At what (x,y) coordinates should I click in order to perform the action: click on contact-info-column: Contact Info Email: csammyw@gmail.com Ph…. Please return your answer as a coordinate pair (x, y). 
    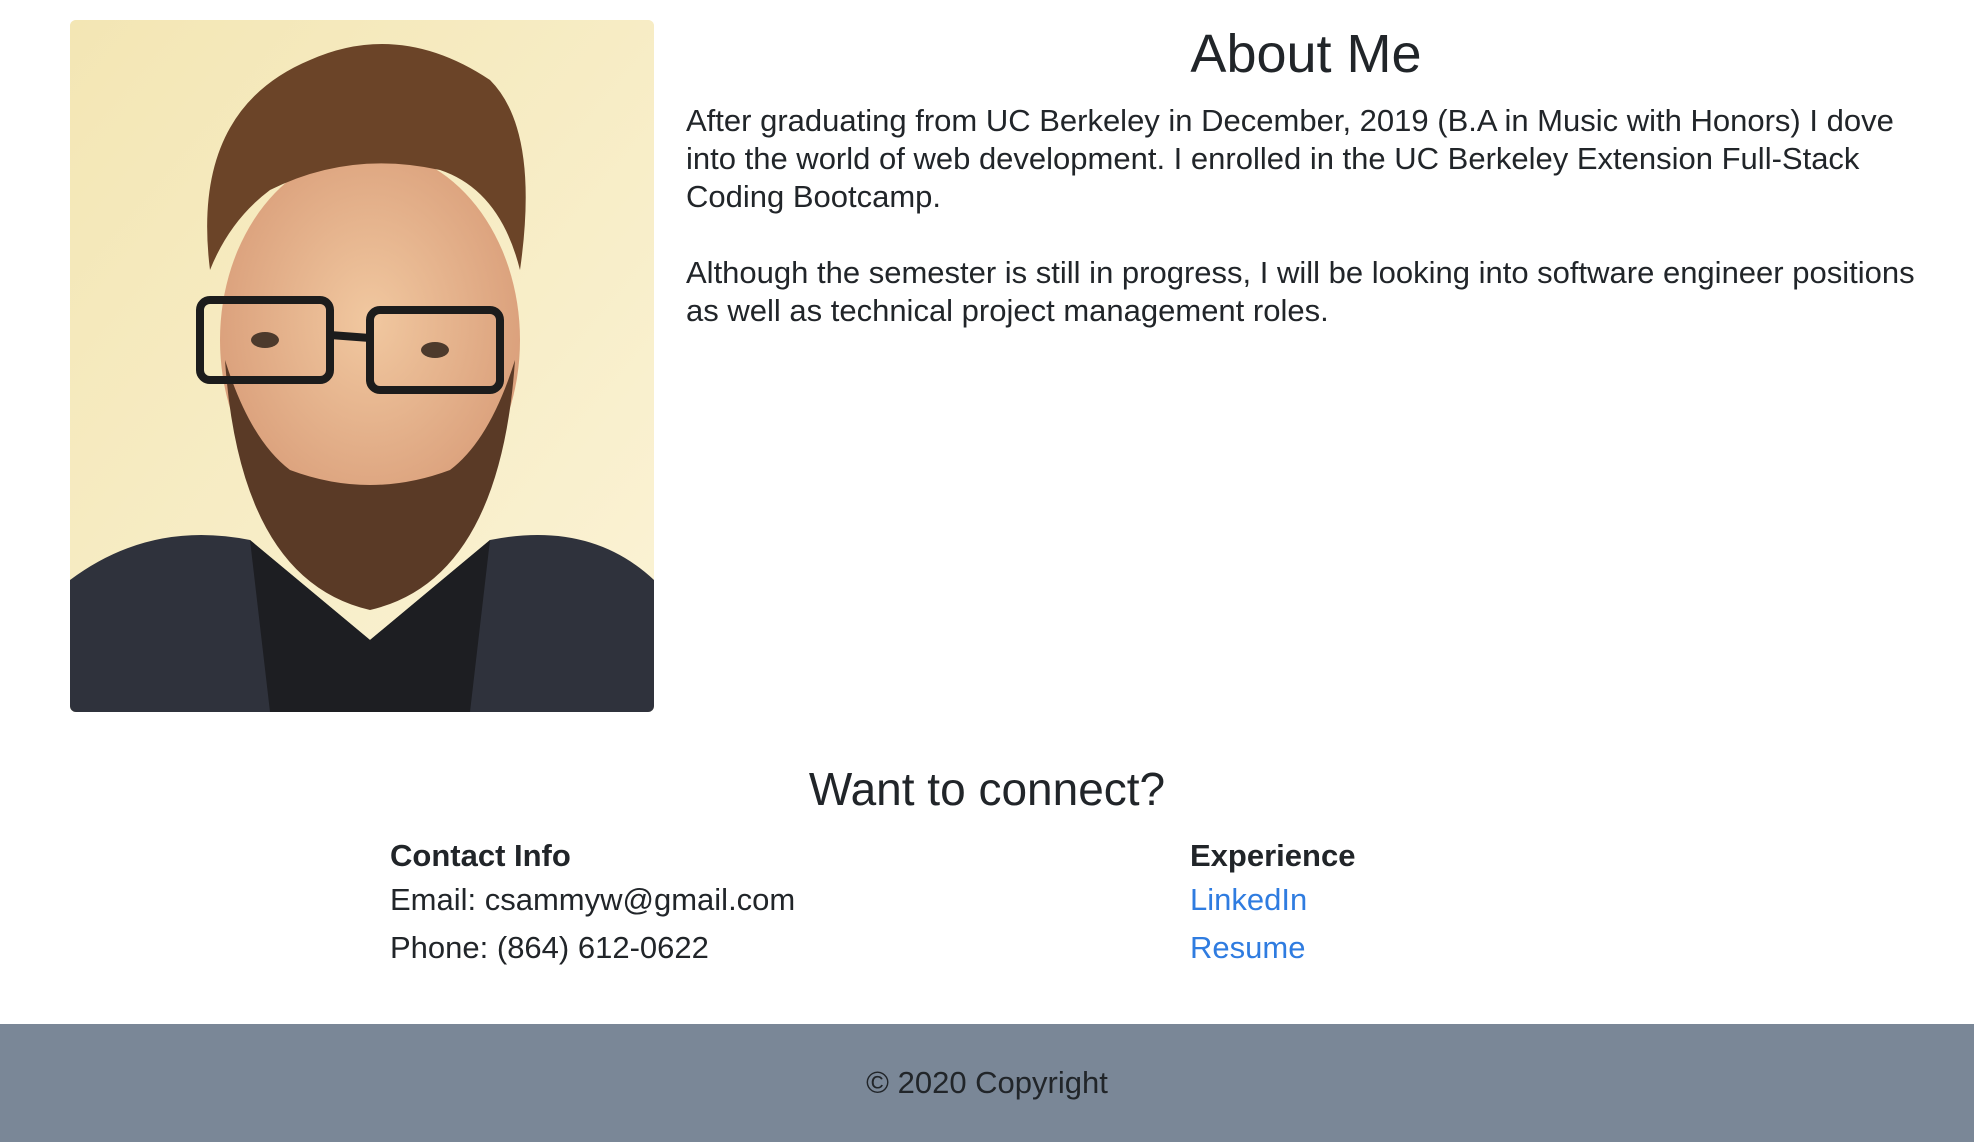
    Looking at the image, I should click on (592, 904).